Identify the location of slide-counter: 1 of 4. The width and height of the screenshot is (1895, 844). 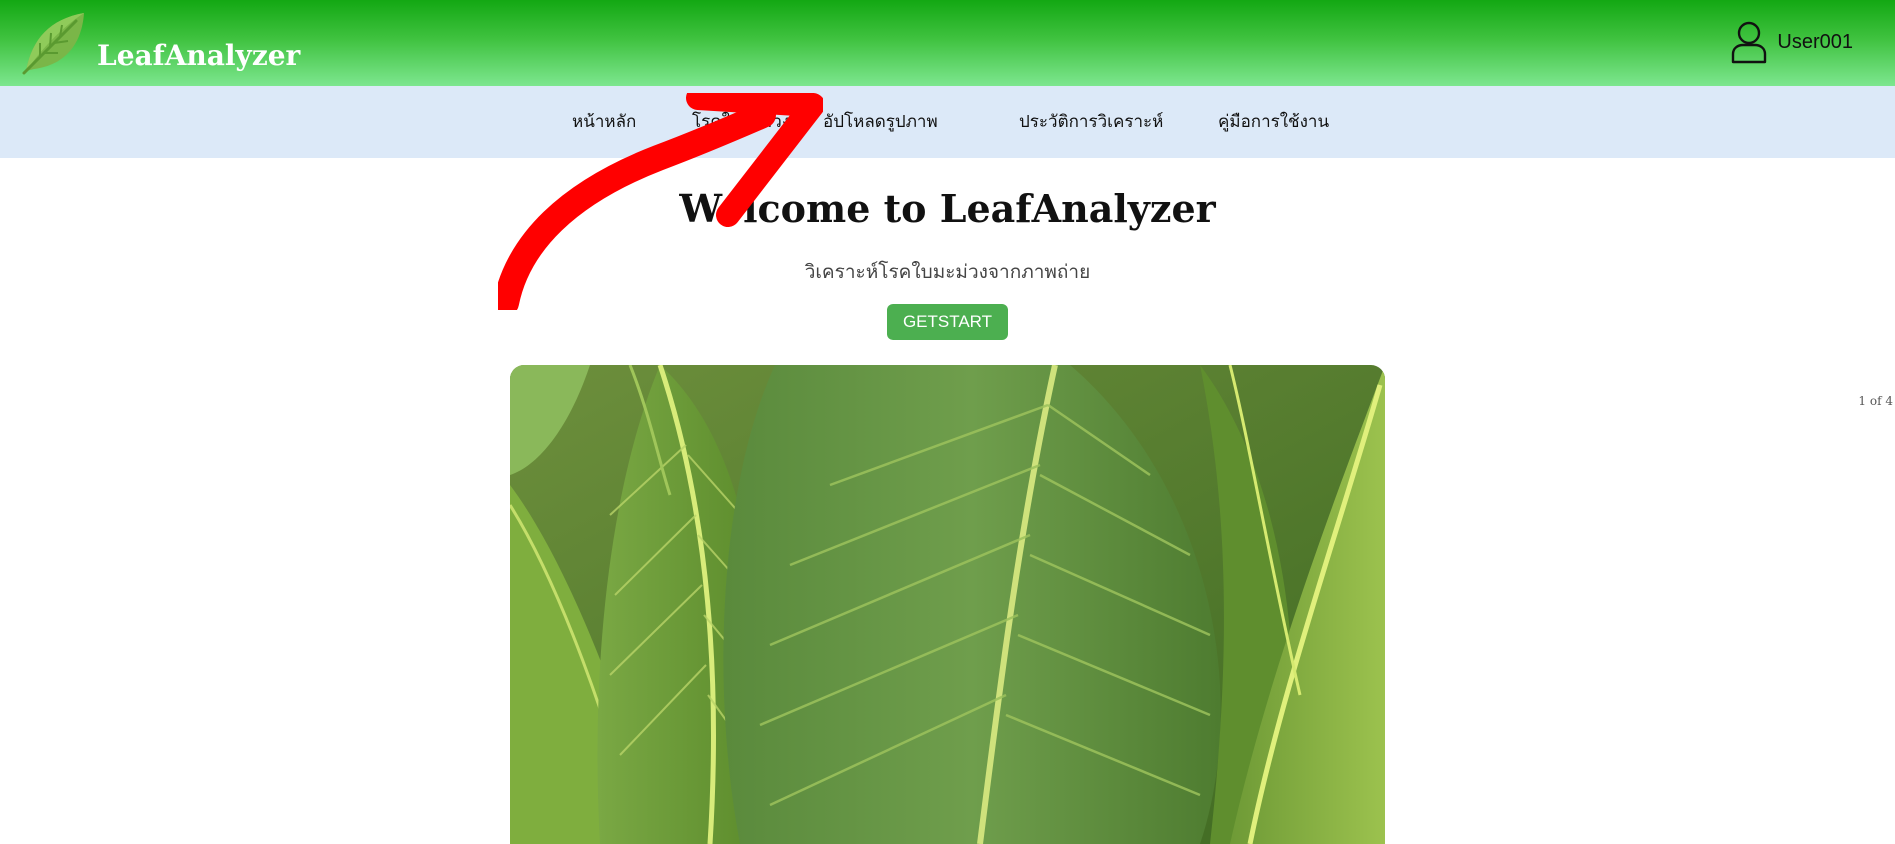
(1875, 401).